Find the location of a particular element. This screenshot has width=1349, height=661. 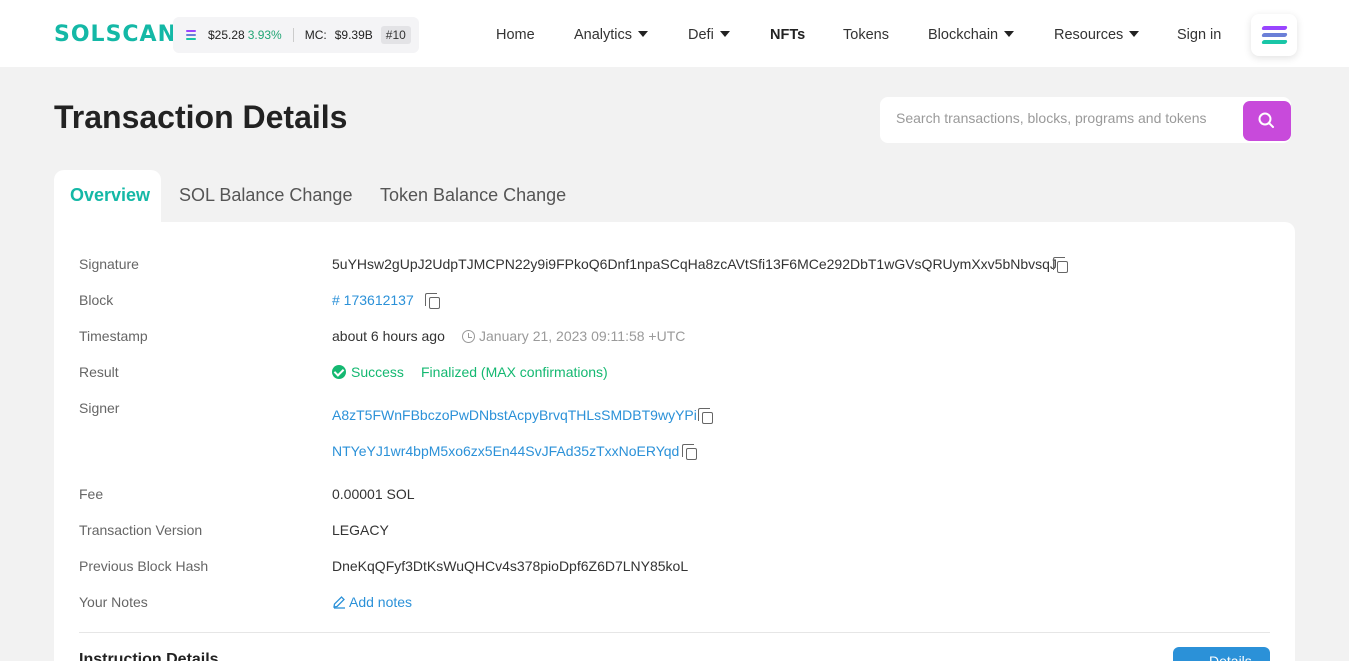

rank-badge: #10 is located at coordinates (395, 35).